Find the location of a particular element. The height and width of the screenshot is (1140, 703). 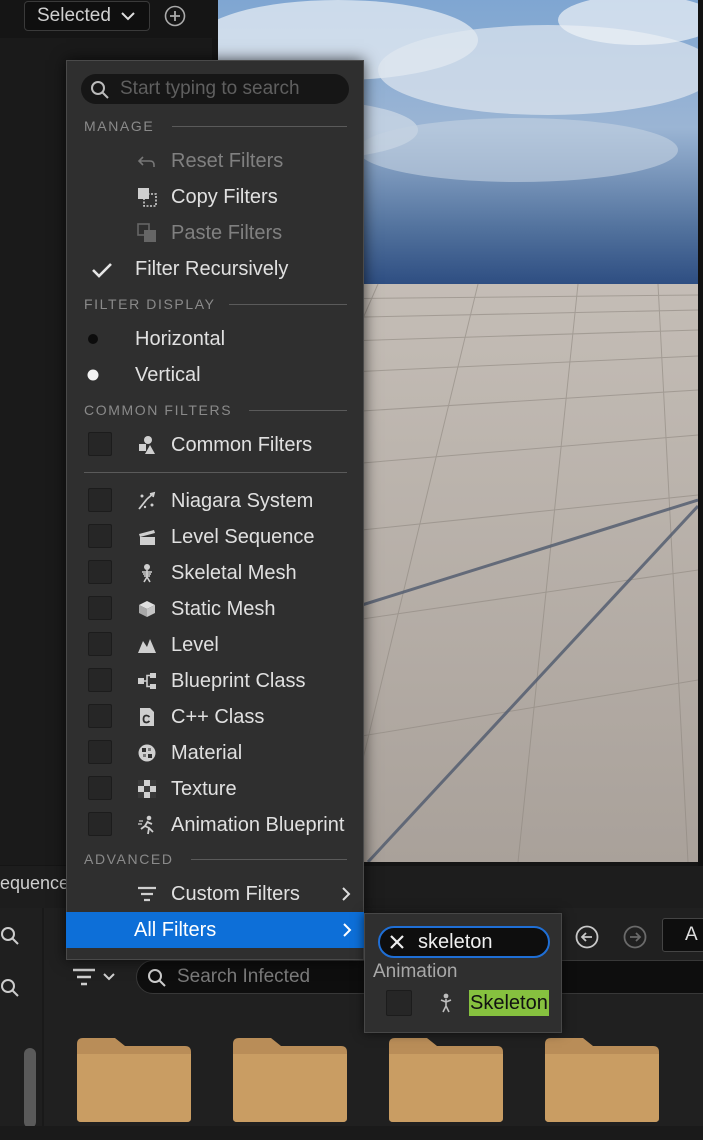

horizontal-option: Horizontal is located at coordinates (215, 339).